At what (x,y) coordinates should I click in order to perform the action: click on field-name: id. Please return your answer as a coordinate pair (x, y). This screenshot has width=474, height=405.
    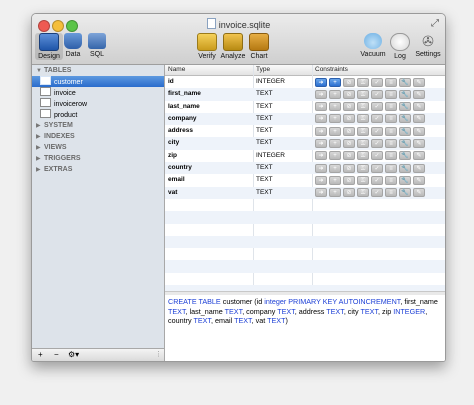
    Looking at the image, I should click on (171, 82).